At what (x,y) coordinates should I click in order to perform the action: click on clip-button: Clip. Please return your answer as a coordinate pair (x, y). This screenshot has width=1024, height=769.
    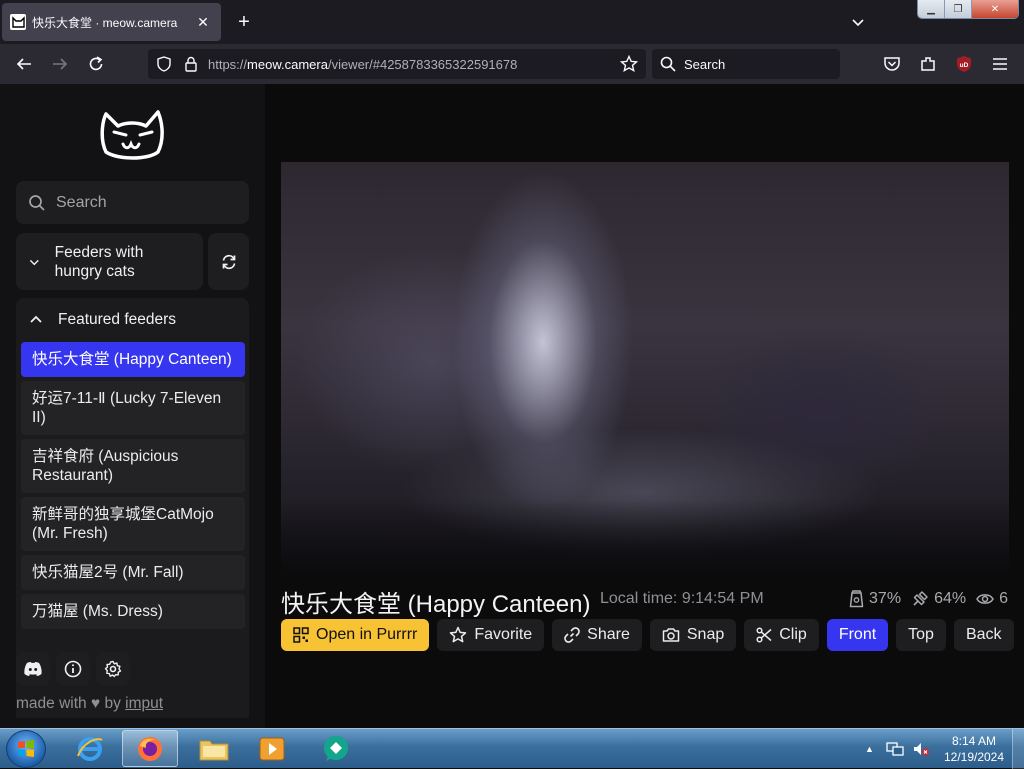
    Looking at the image, I should click on (781, 635).